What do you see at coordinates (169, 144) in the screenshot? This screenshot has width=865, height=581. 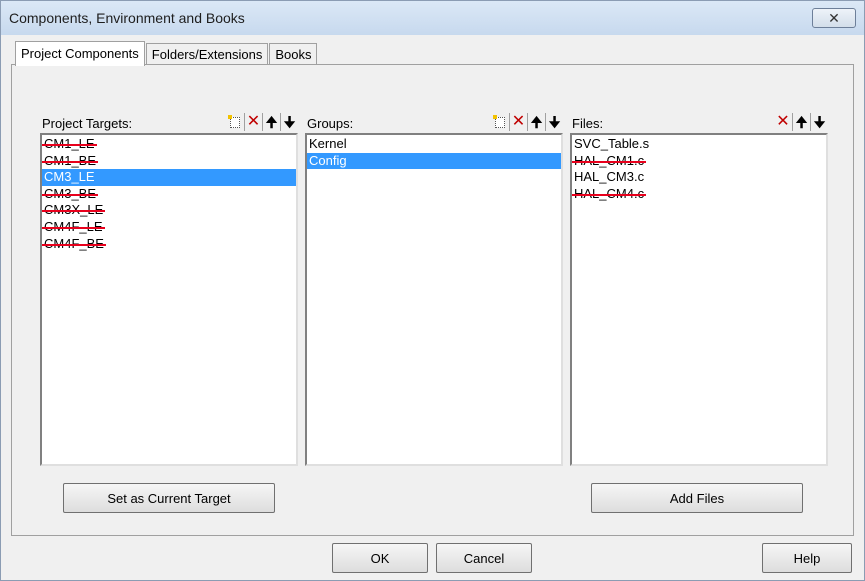 I see `list-item: CM1_LE` at bounding box center [169, 144].